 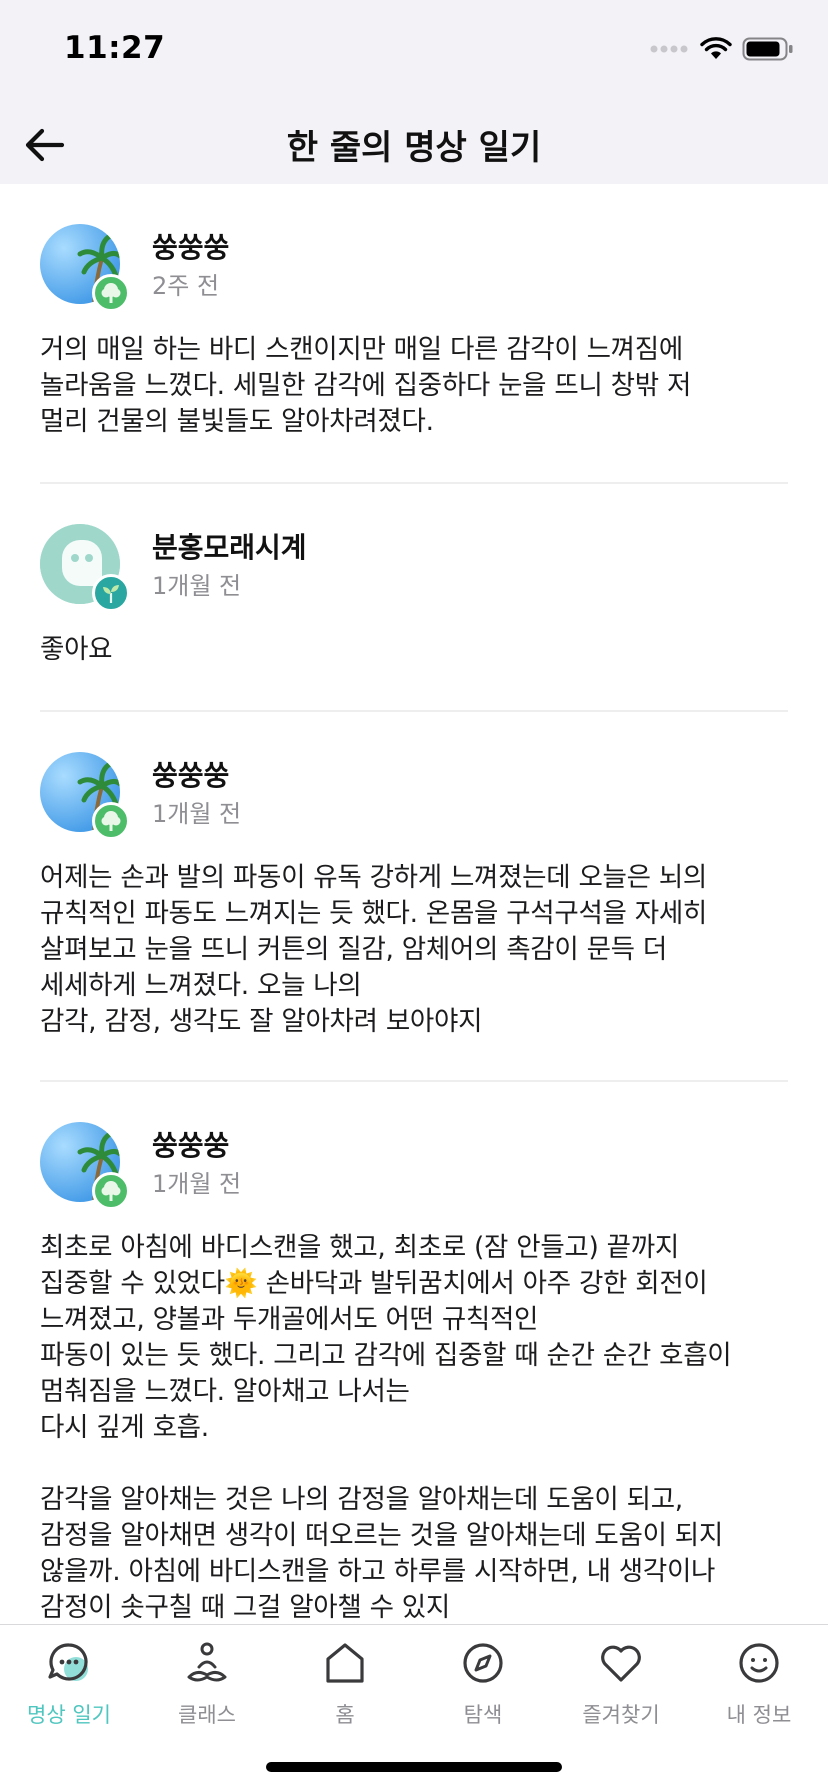 What do you see at coordinates (759, 1715) in the screenshot?
I see `tab-label: 내 정보` at bounding box center [759, 1715].